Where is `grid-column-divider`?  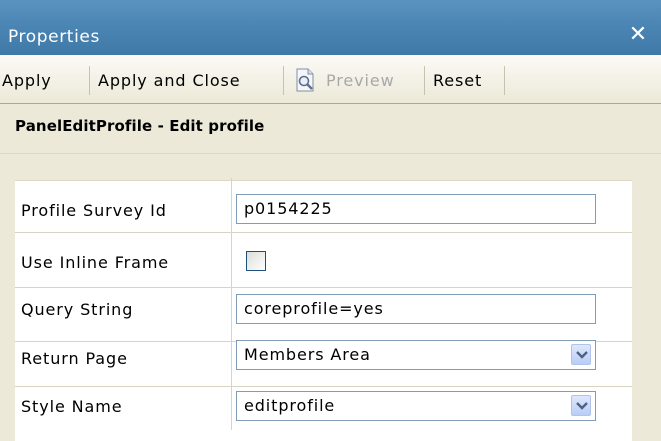
grid-column-divider is located at coordinates (231, 304).